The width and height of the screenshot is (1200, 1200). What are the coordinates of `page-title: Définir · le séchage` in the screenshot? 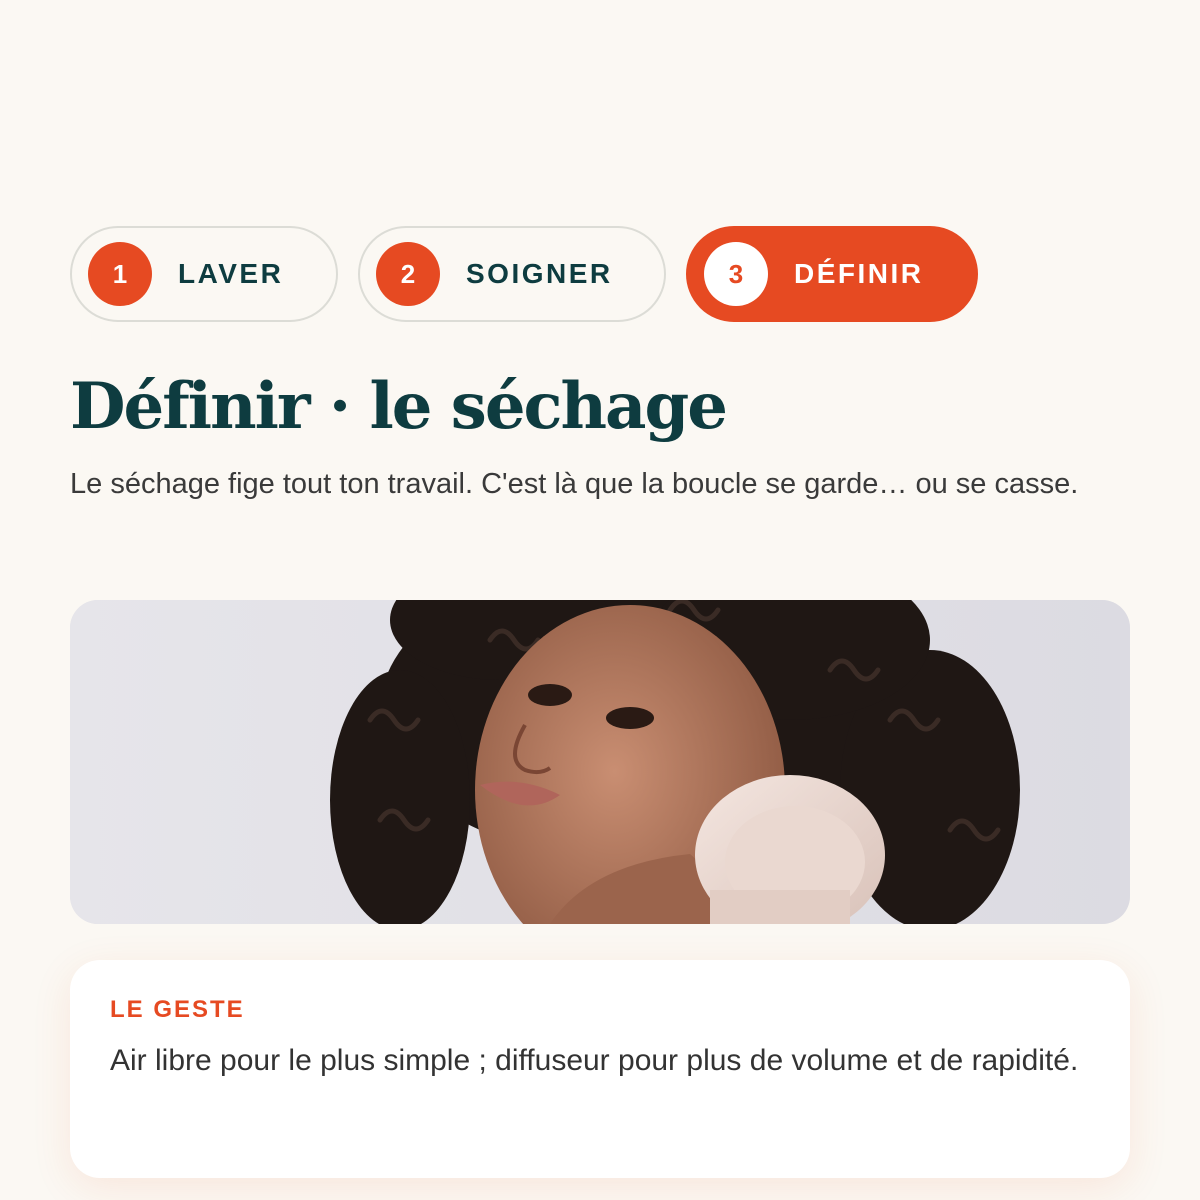 It's located at (399, 406).